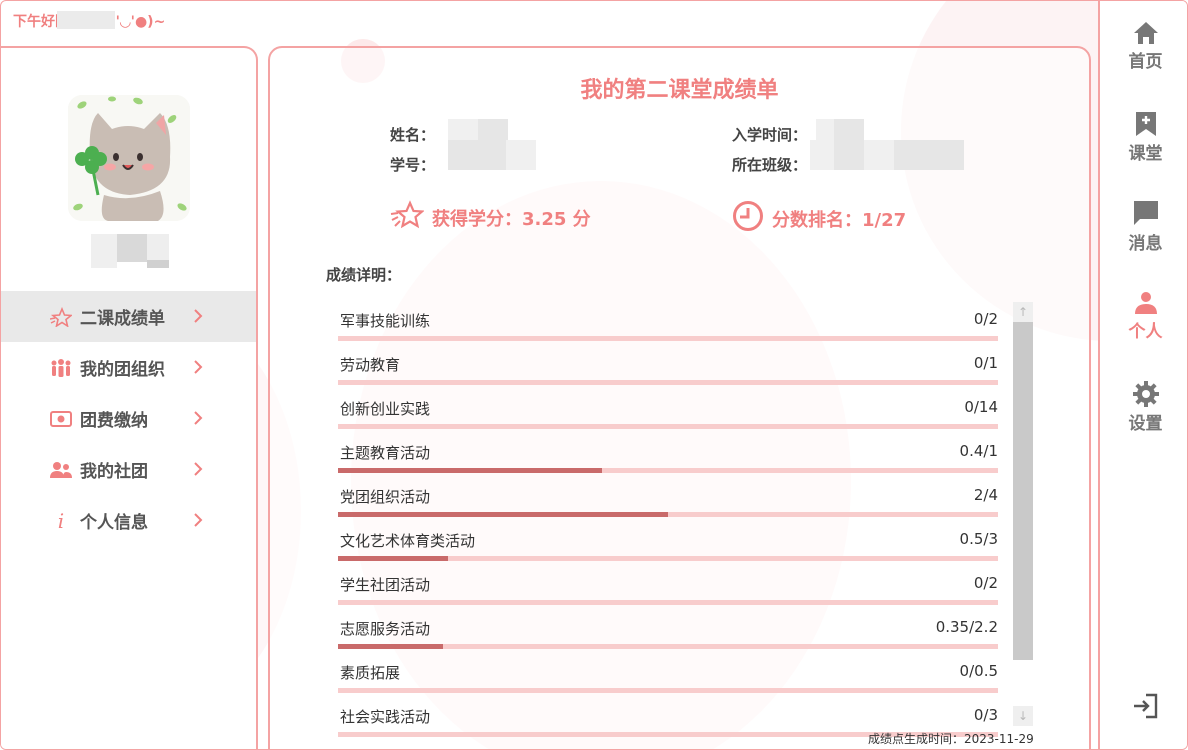  What do you see at coordinates (61, 419) in the screenshot?
I see `banknote-icon` at bounding box center [61, 419].